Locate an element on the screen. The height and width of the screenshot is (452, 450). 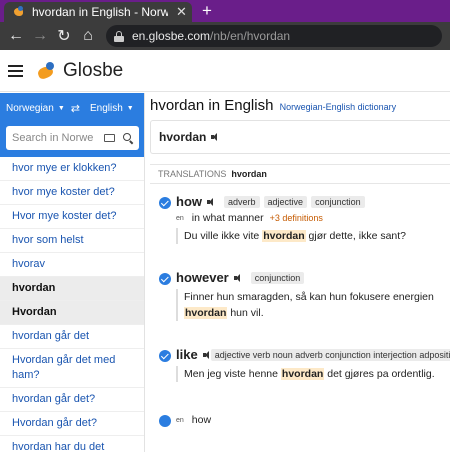
menu-icon is located at coordinates (15, 70).